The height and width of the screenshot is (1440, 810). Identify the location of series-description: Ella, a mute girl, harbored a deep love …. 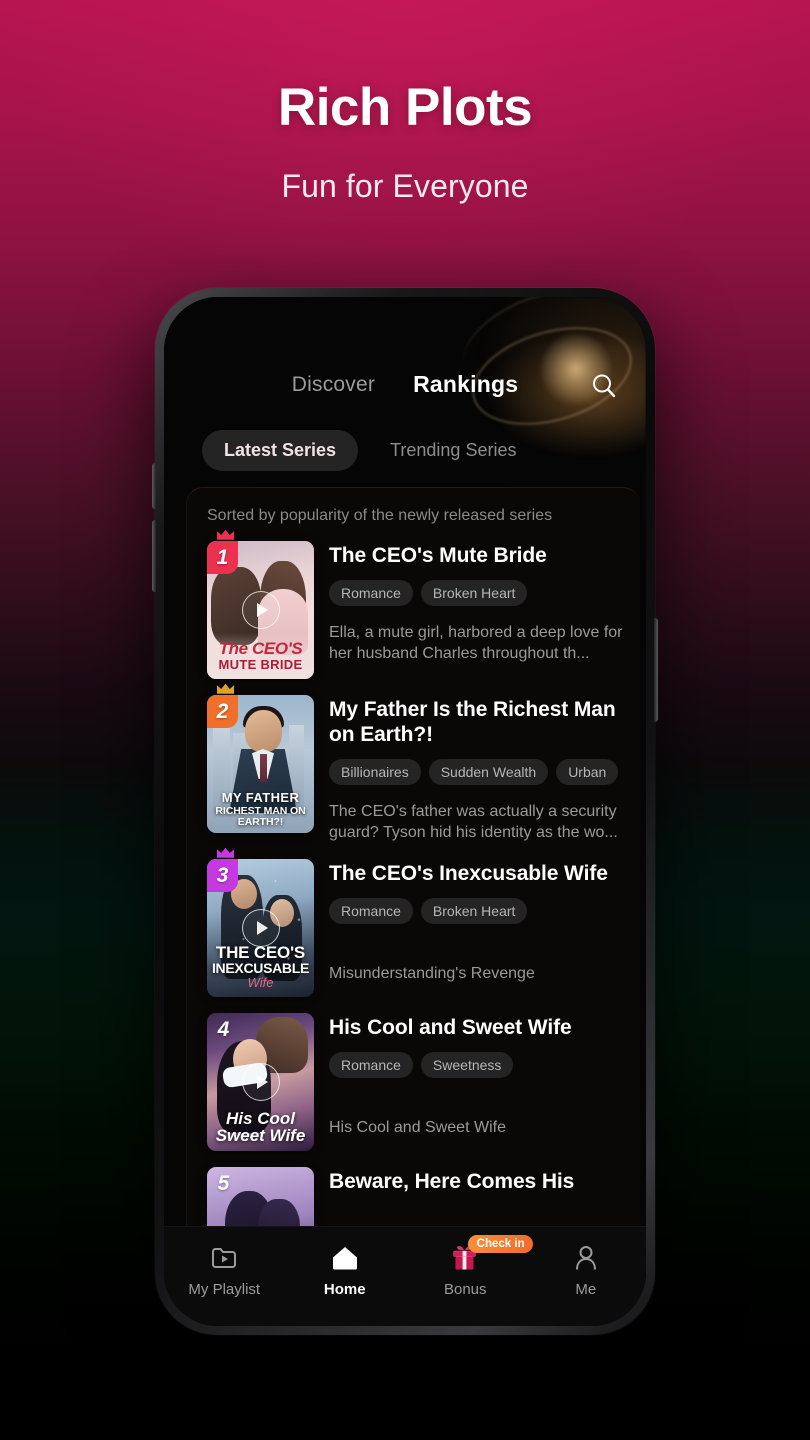
(476, 643).